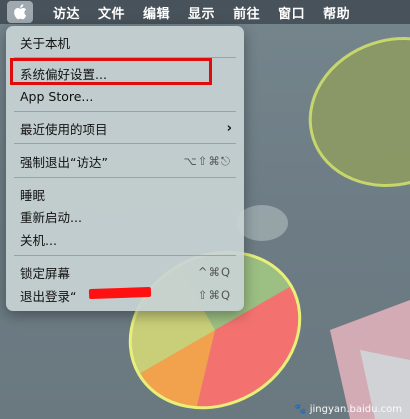 The width and height of the screenshot is (410, 419). What do you see at coordinates (125, 128) in the screenshot?
I see `menu-item-recent-items: 最近使用的项目 ›` at bounding box center [125, 128].